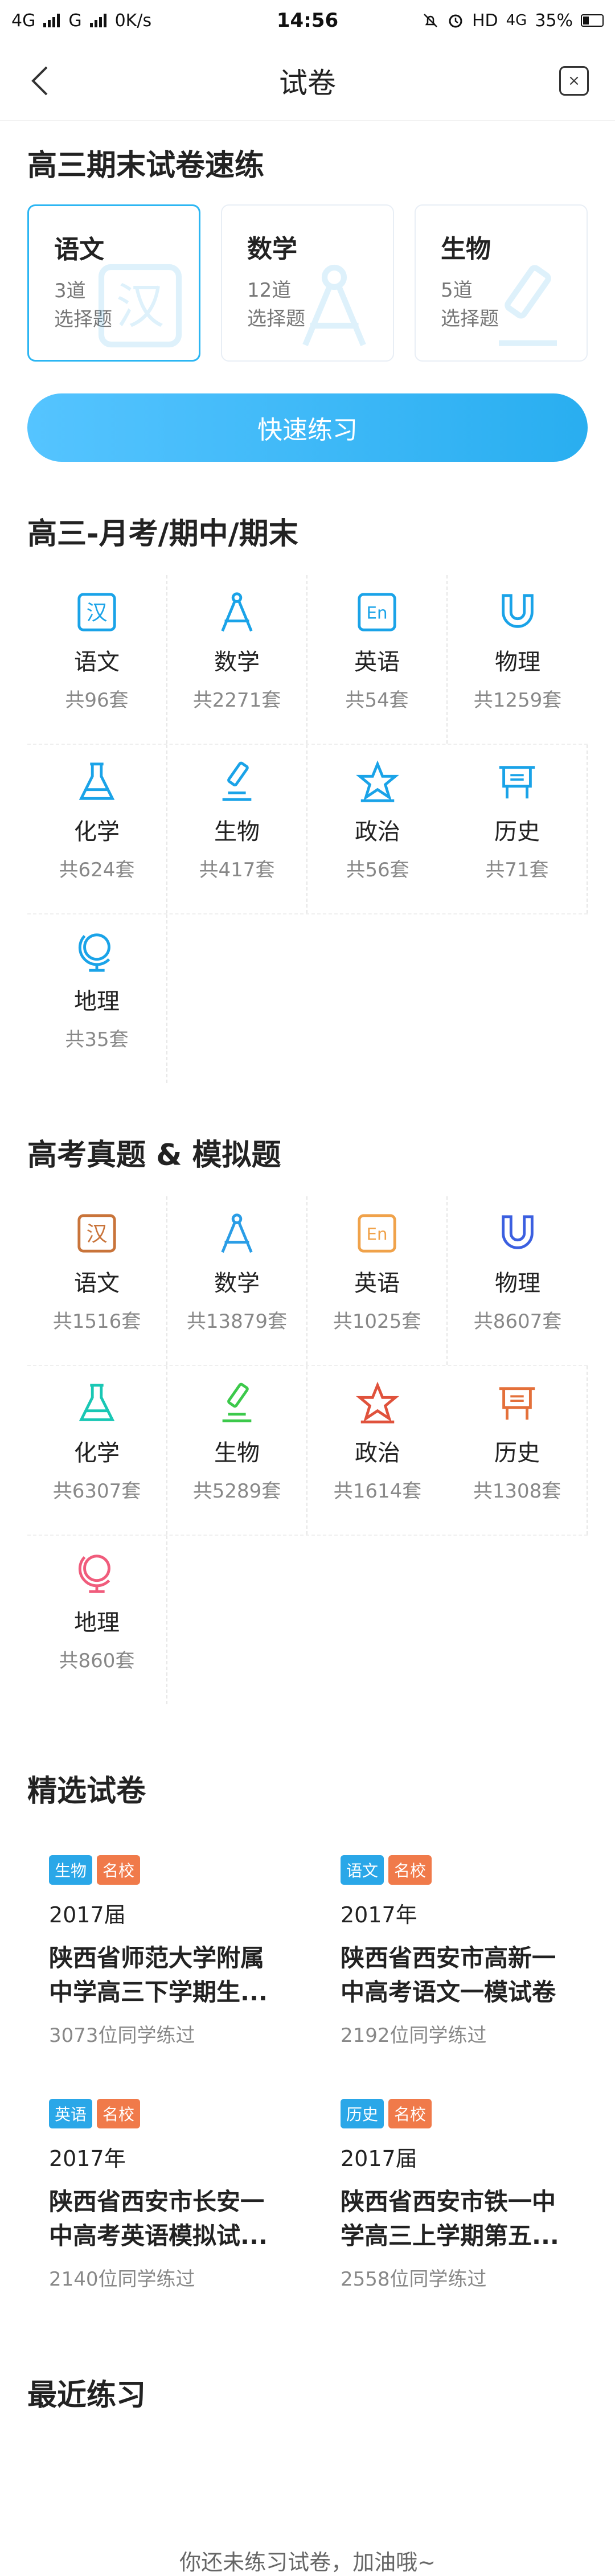  What do you see at coordinates (157, 1958) in the screenshot?
I see `paper-title-line1: 陕西省师范大学附属` at bounding box center [157, 1958].